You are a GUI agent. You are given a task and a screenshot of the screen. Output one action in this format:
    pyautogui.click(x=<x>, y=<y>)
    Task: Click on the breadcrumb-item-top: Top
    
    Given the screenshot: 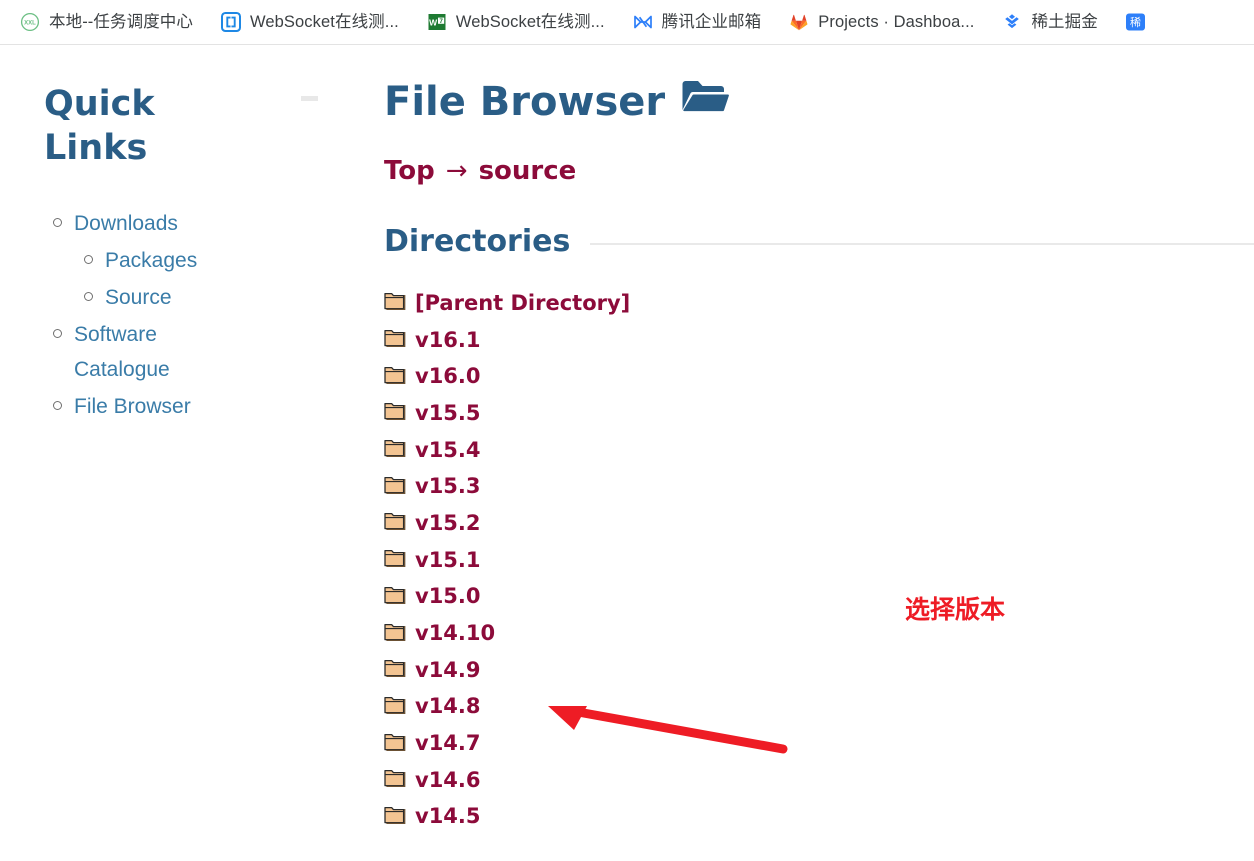 What is the action you would take?
    pyautogui.click(x=409, y=171)
    